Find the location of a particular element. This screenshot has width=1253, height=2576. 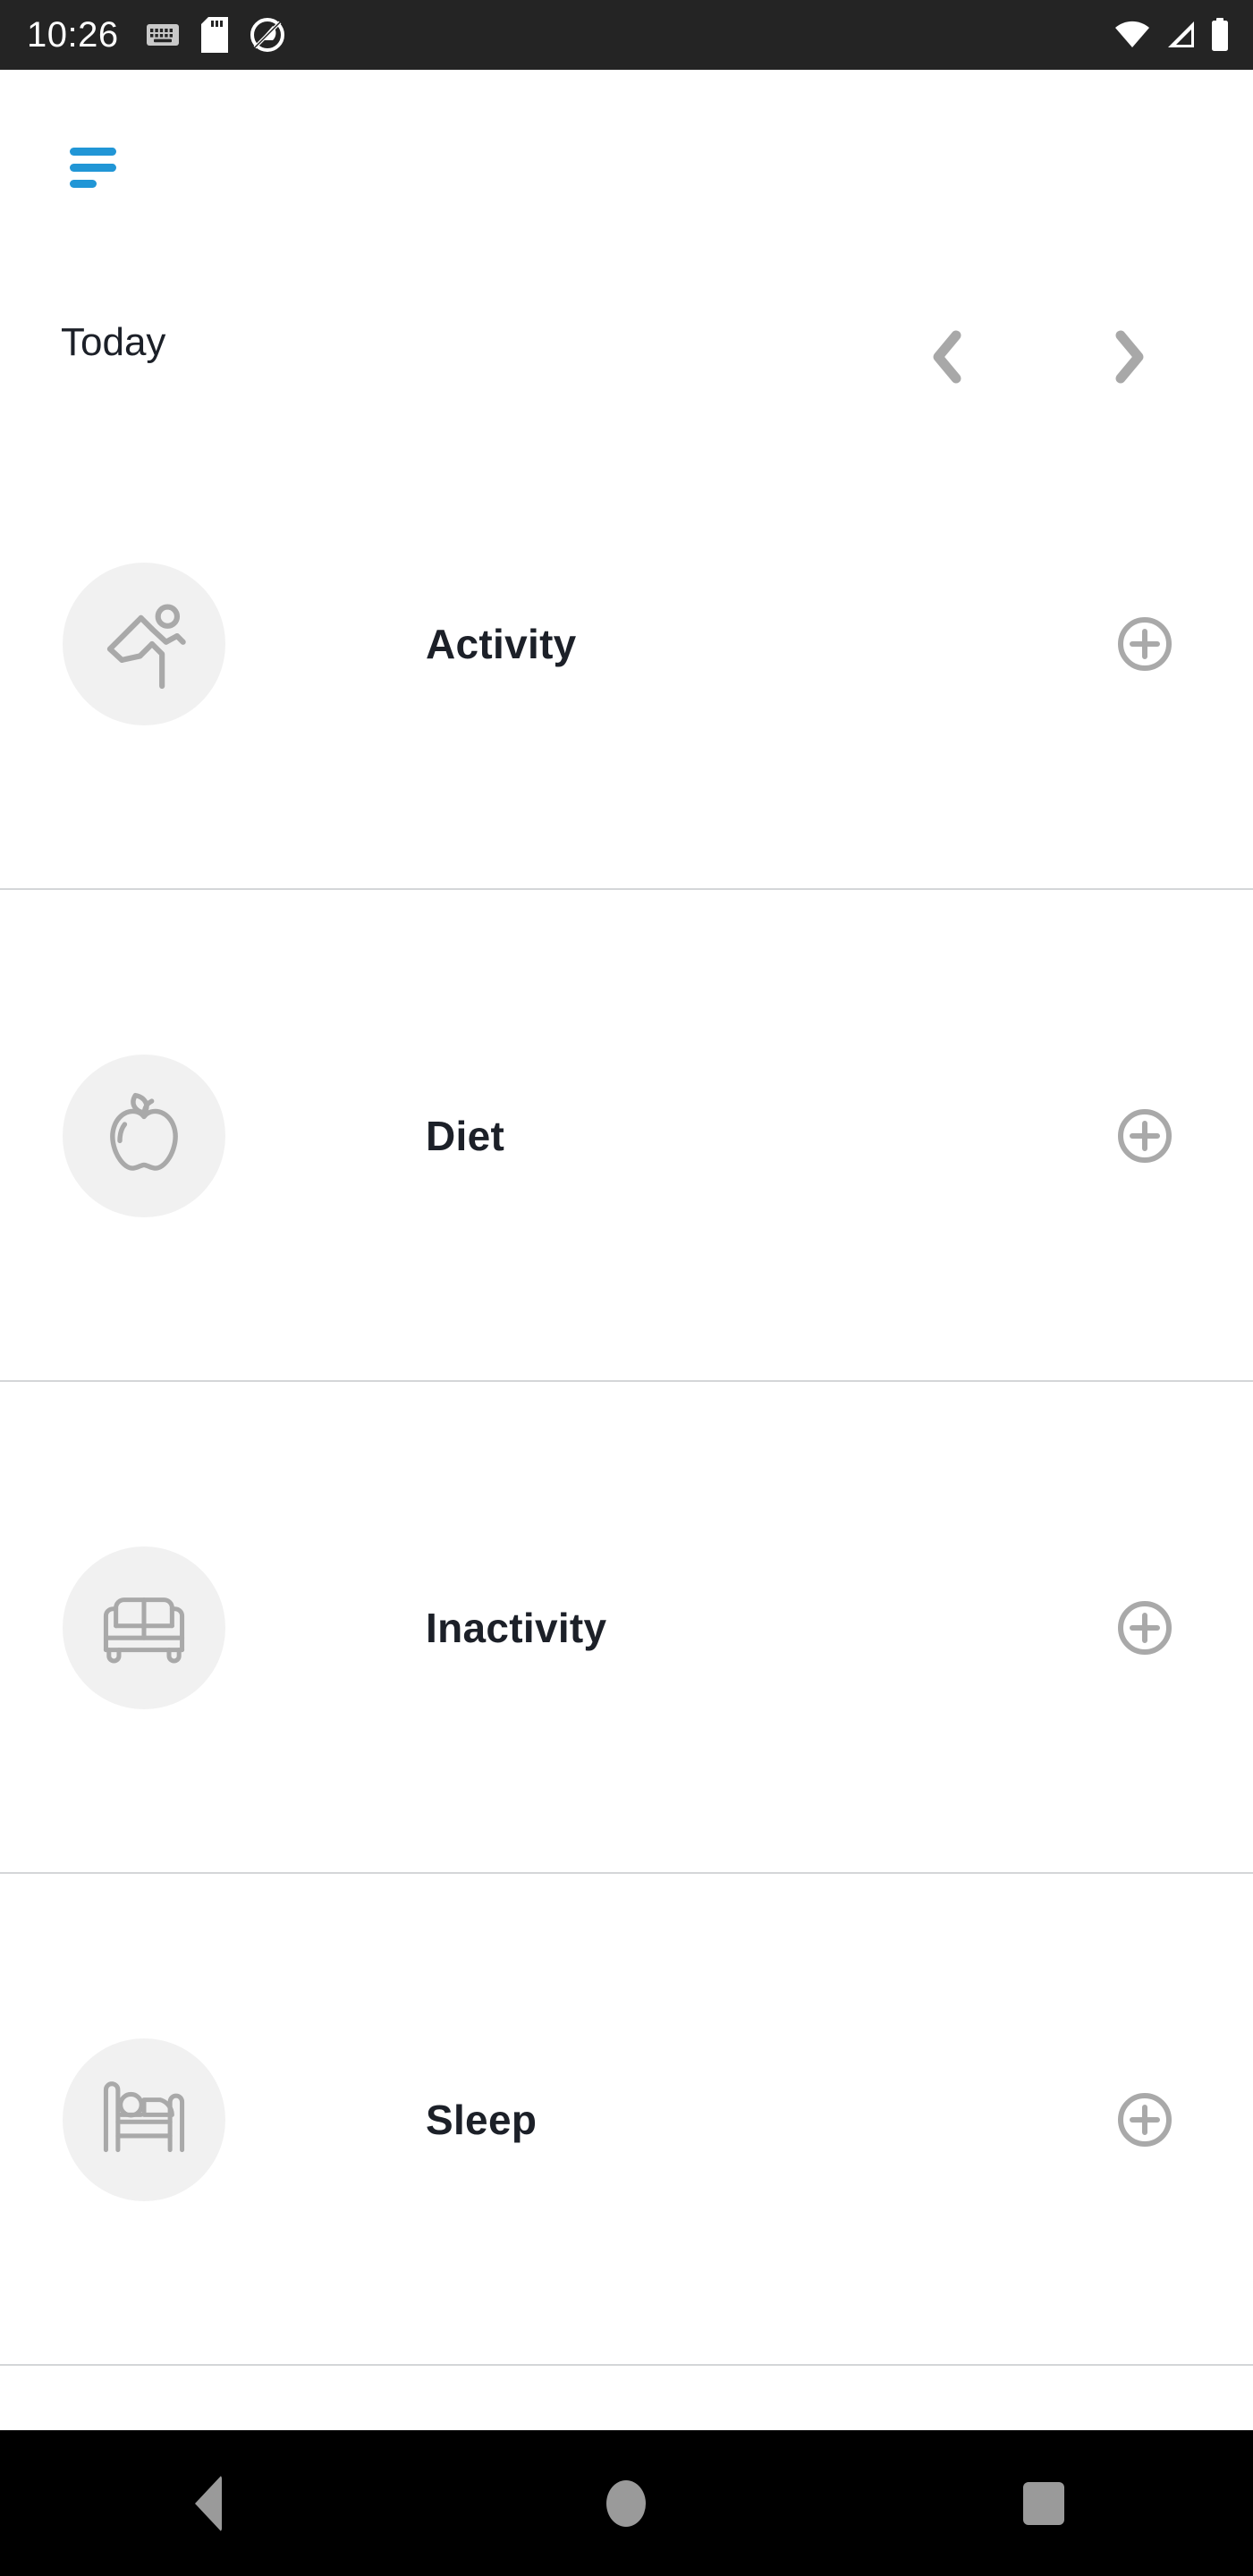

list-divider is located at coordinates (626, 2365).